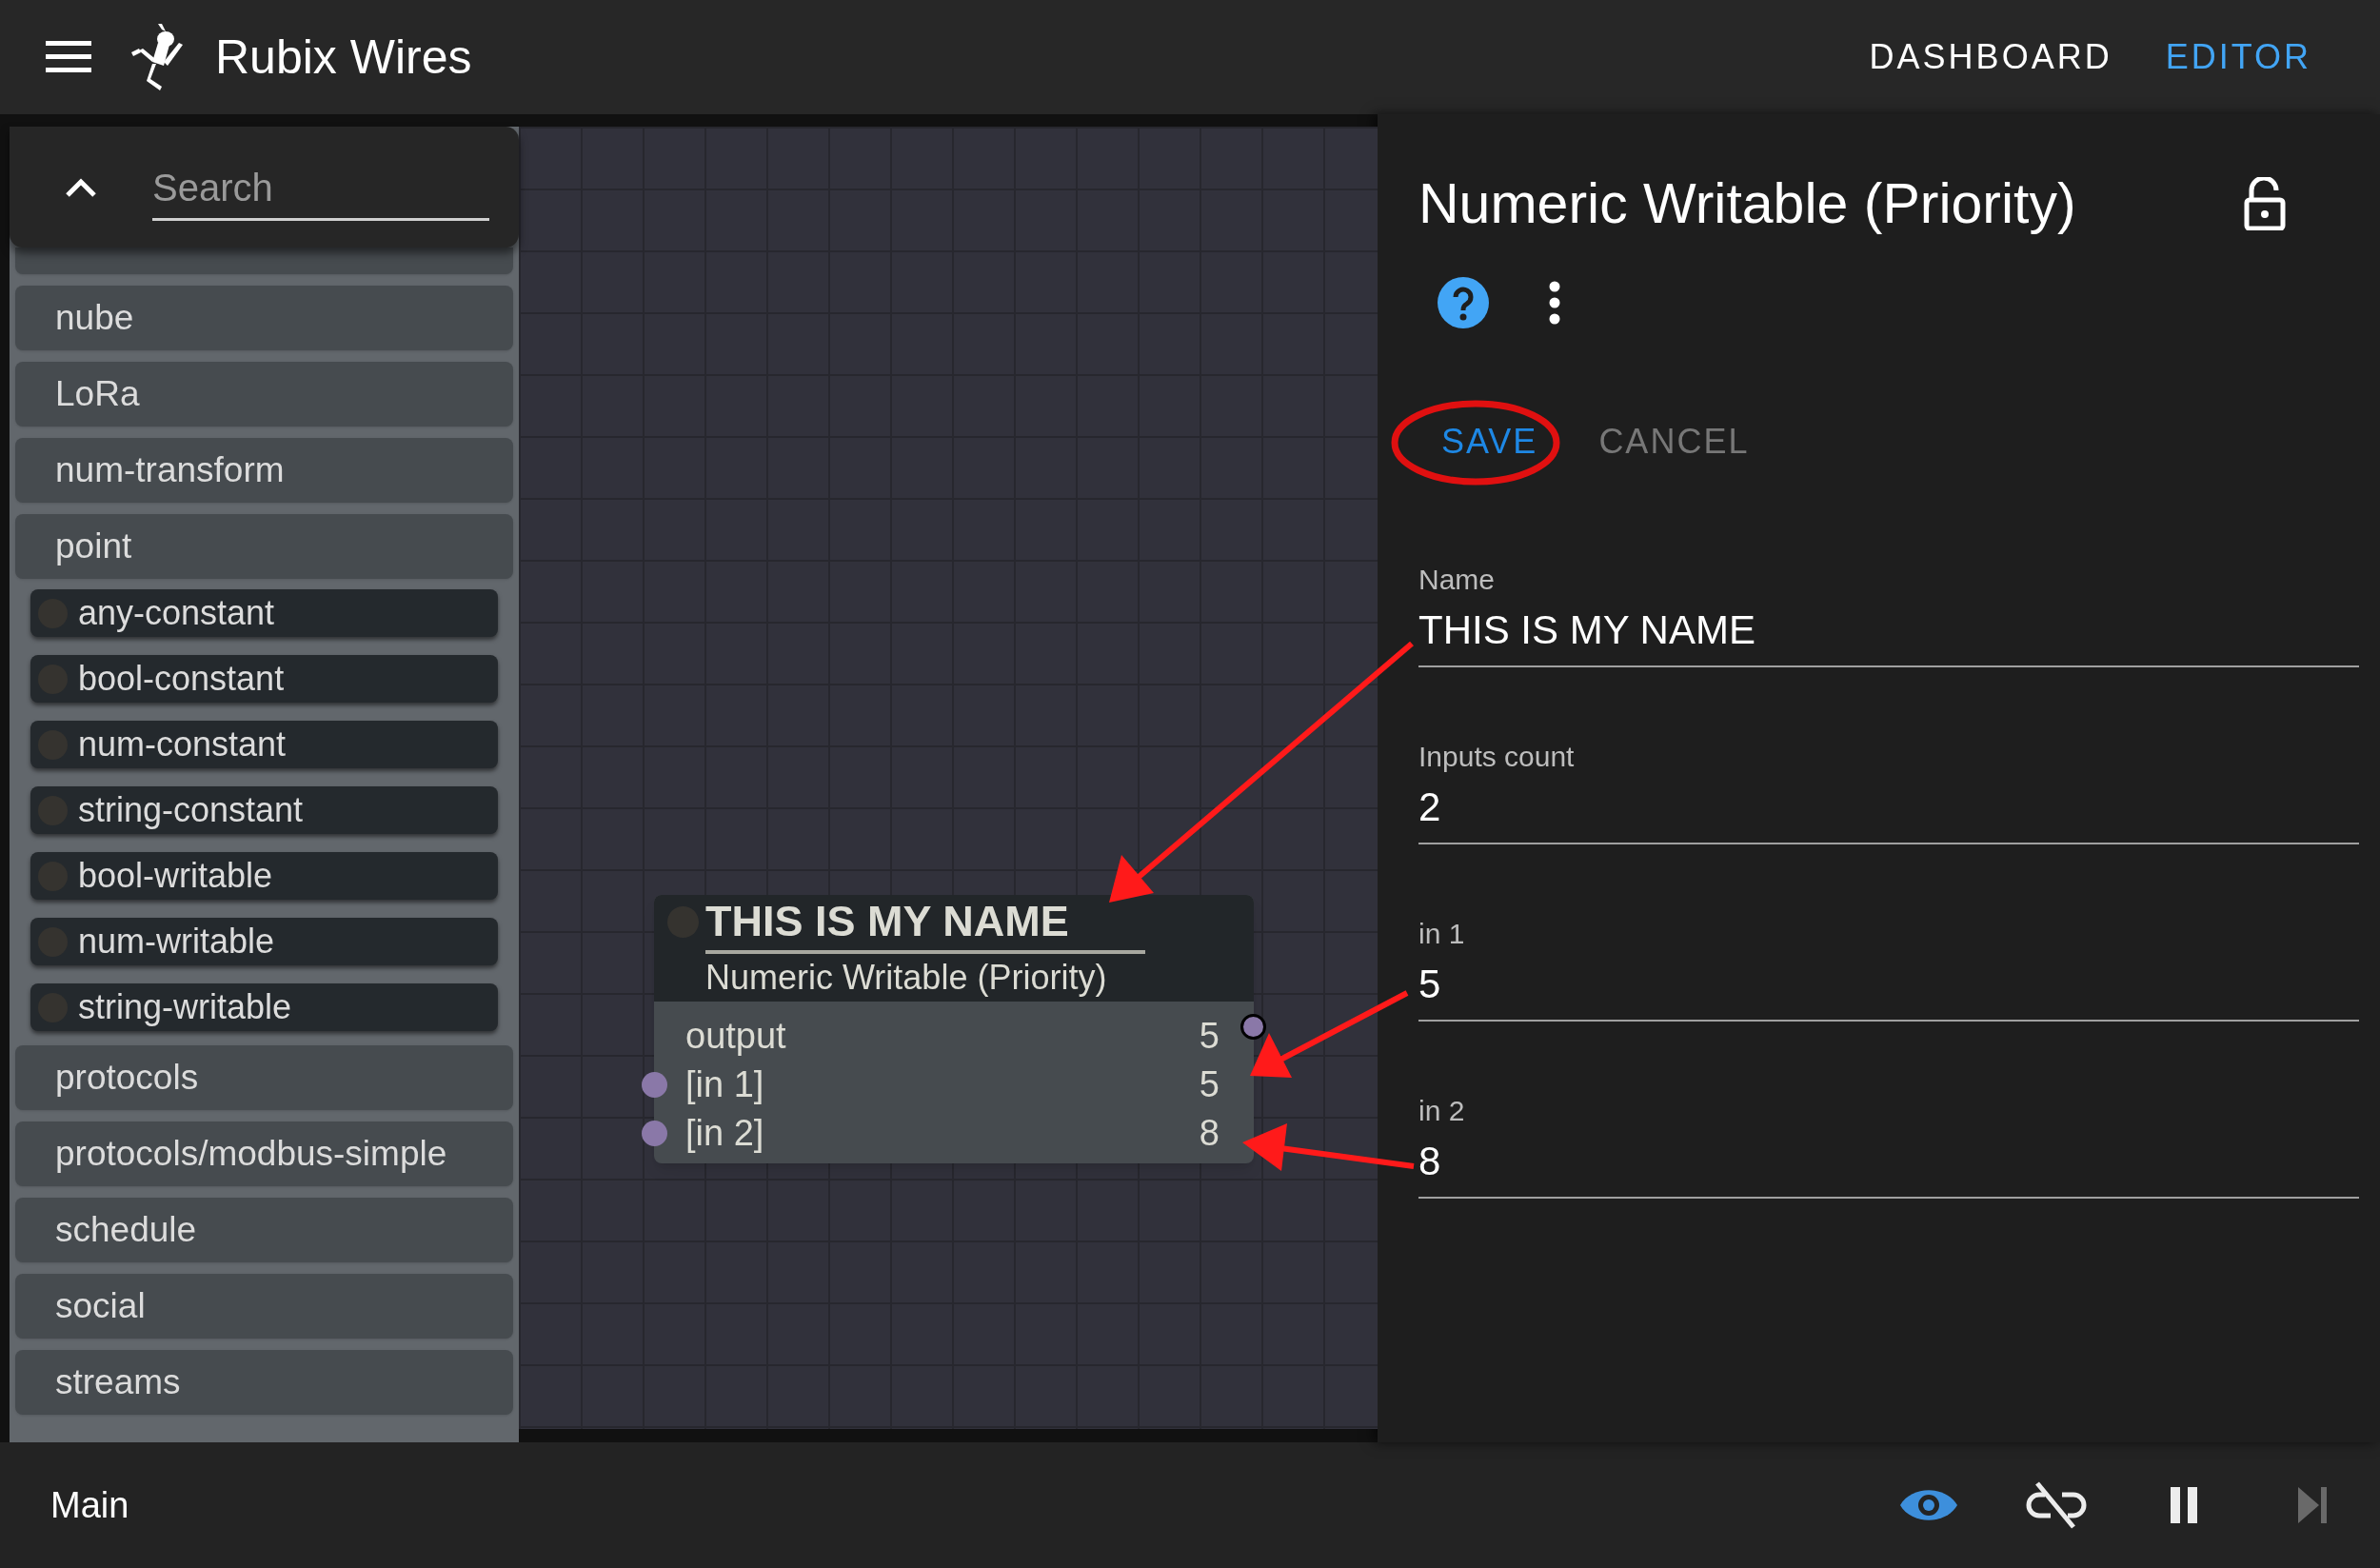 The width and height of the screenshot is (2380, 1568). What do you see at coordinates (264, 1307) in the screenshot?
I see `category-item: social` at bounding box center [264, 1307].